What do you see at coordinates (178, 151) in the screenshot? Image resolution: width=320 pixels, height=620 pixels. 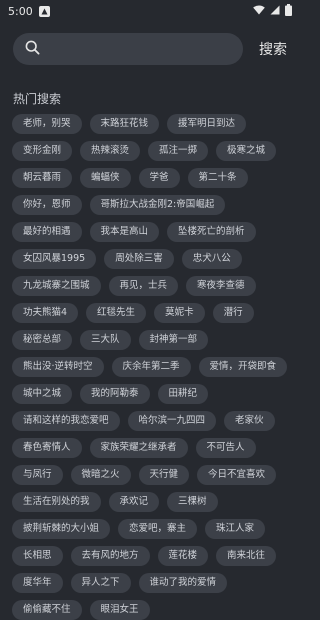 I see `hot-search-tag: 孤注一掷` at bounding box center [178, 151].